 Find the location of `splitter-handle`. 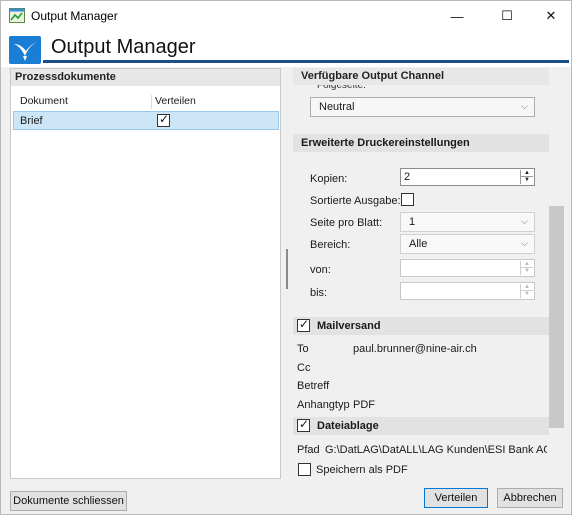

splitter-handle is located at coordinates (287, 269).